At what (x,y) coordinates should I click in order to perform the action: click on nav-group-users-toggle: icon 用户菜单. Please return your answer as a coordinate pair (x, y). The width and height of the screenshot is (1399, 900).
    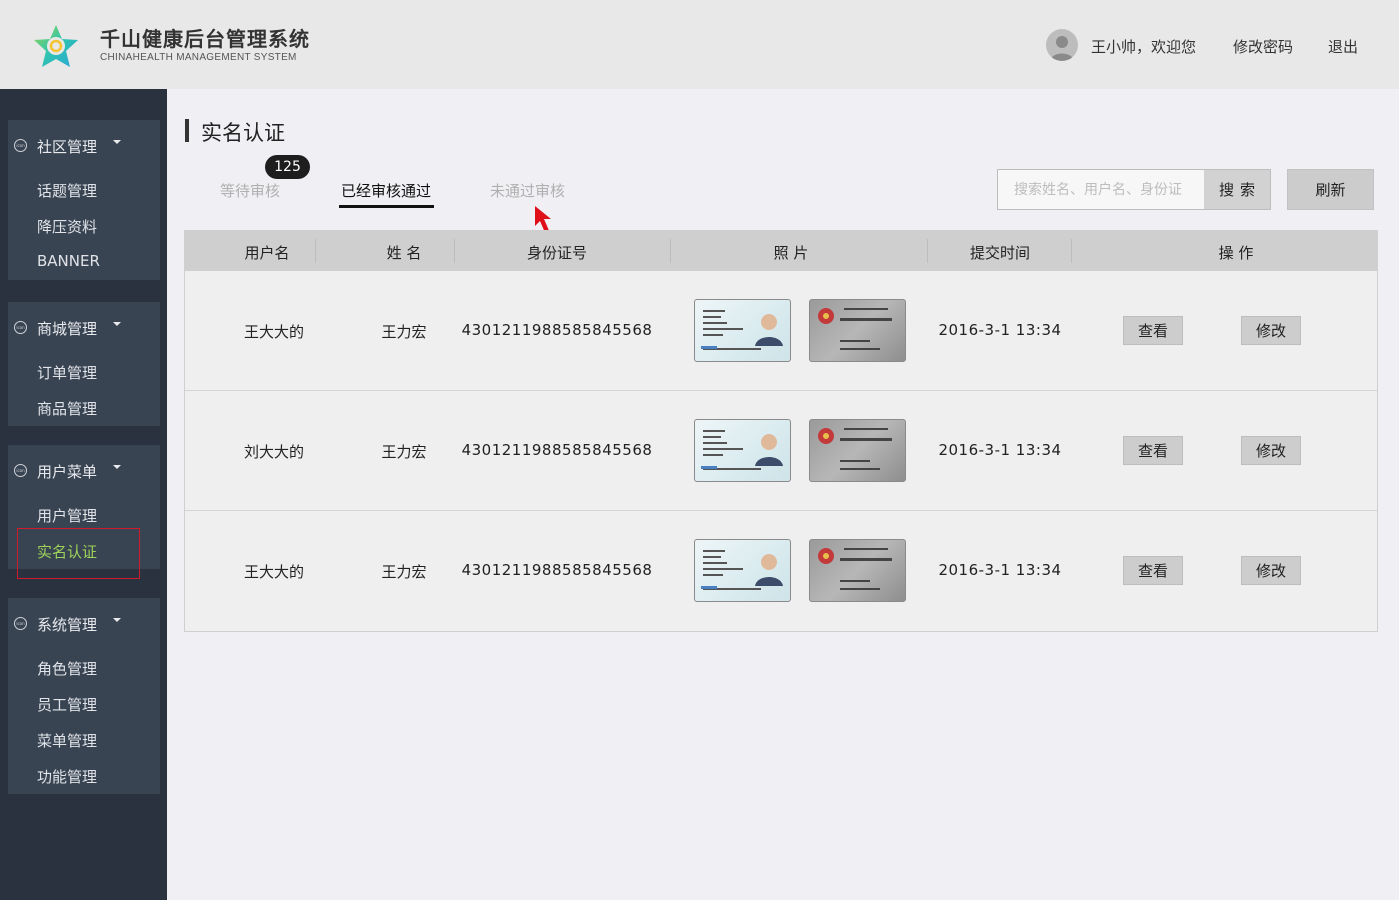
    Looking at the image, I should click on (84, 471).